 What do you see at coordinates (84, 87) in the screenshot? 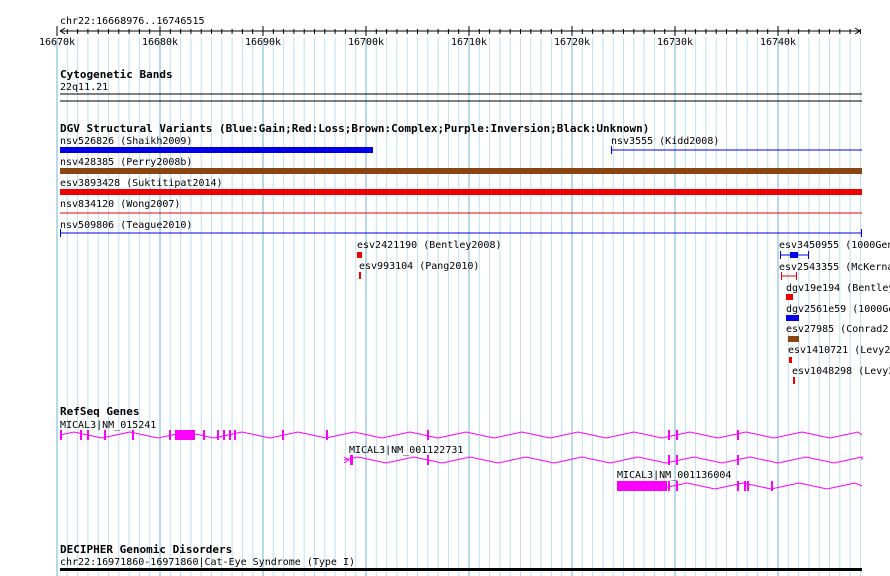
I see `cytoband-label: 22q11.21` at bounding box center [84, 87].